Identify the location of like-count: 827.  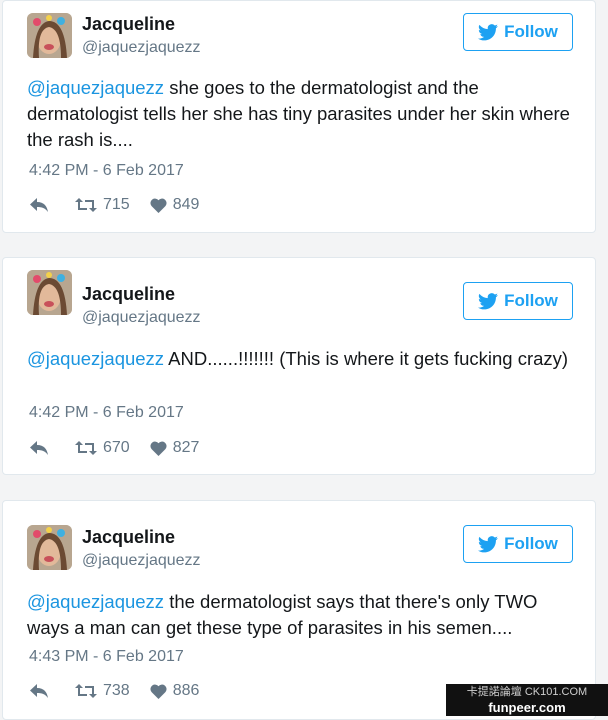
(186, 447).